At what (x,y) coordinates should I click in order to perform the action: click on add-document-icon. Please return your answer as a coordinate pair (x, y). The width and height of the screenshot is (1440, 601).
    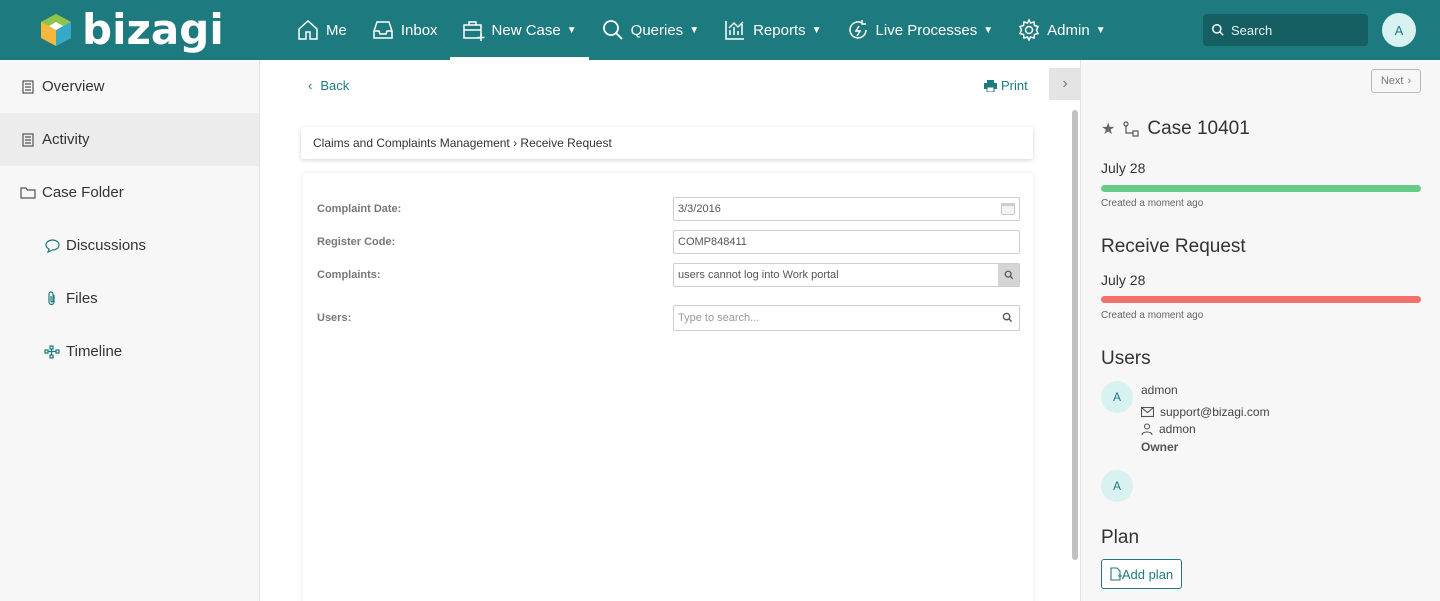
    Looking at the image, I should click on (1116, 574).